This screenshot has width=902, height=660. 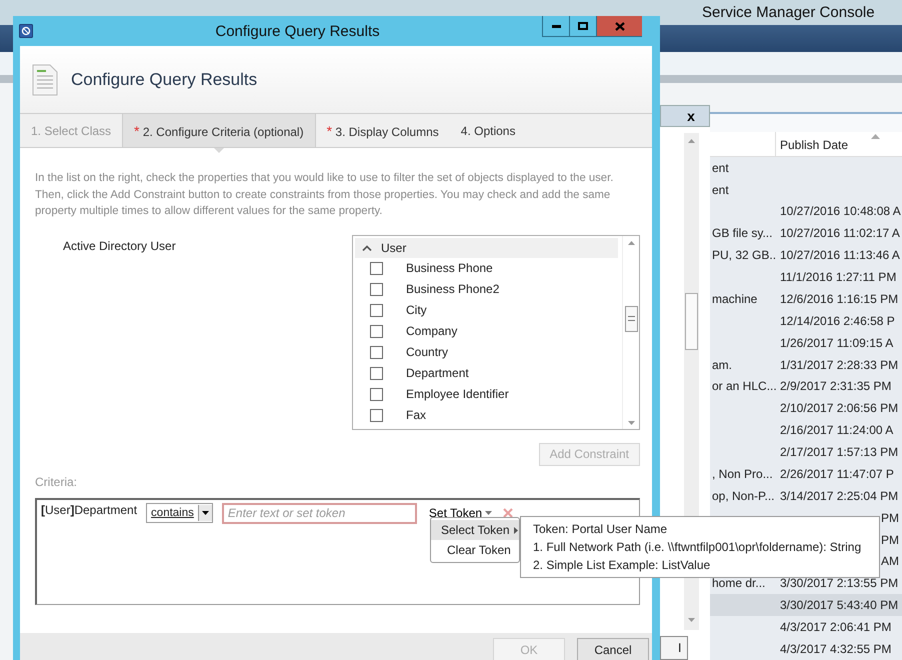 What do you see at coordinates (836, 627) in the screenshot?
I see `table-cell: 4/3/2017 2:06:41 PM` at bounding box center [836, 627].